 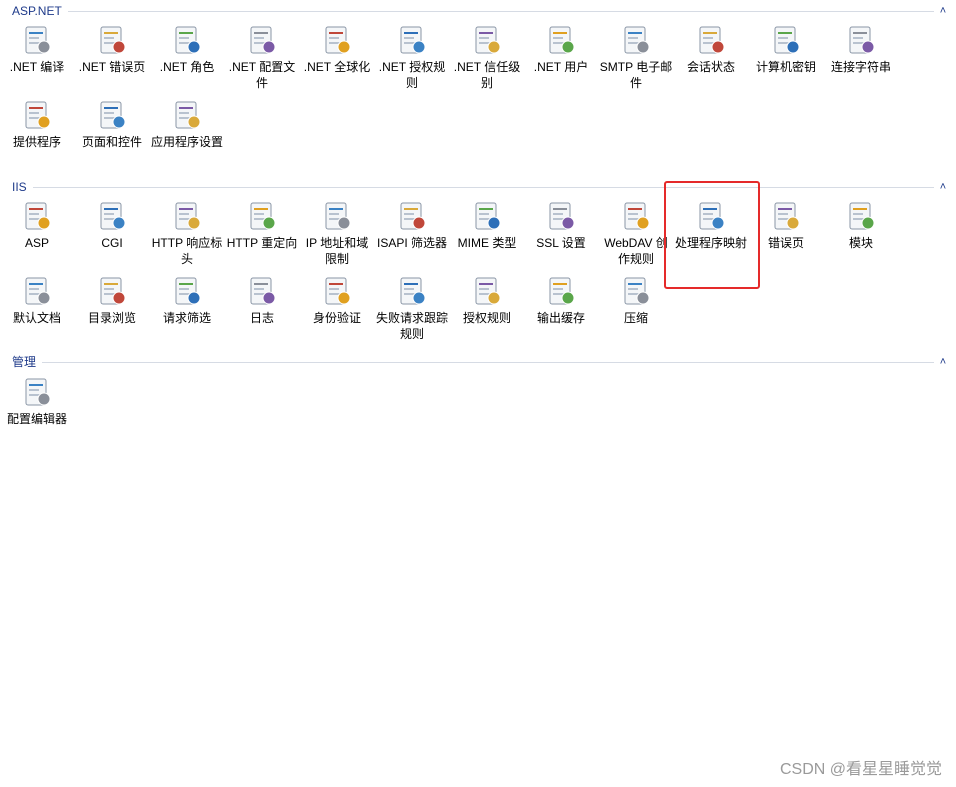 I want to click on feature-tile-label: 配置编辑器, so click(x=36, y=419).